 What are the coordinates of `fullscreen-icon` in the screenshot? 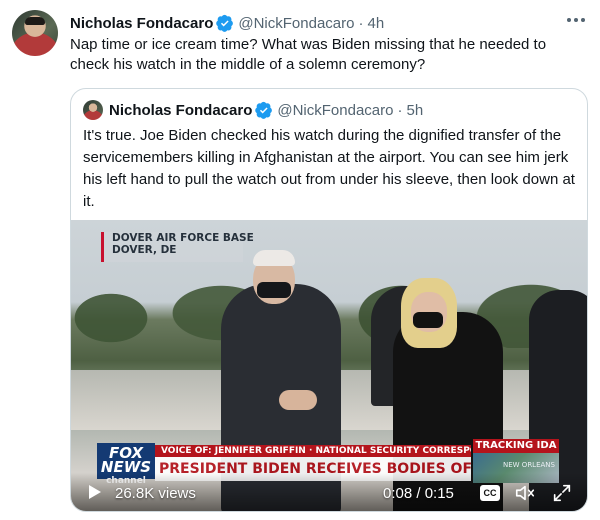 It's located at (562, 493).